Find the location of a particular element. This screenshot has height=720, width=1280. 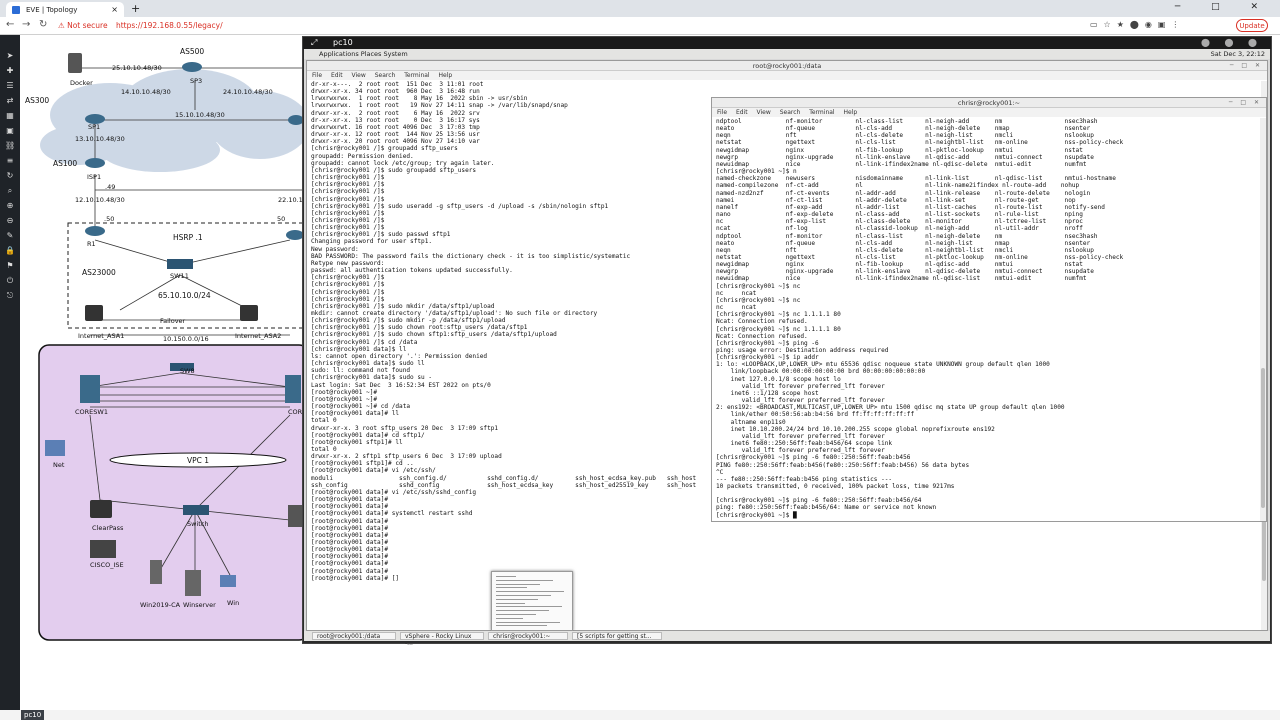

bottom-bar is located at coordinates (640, 715).